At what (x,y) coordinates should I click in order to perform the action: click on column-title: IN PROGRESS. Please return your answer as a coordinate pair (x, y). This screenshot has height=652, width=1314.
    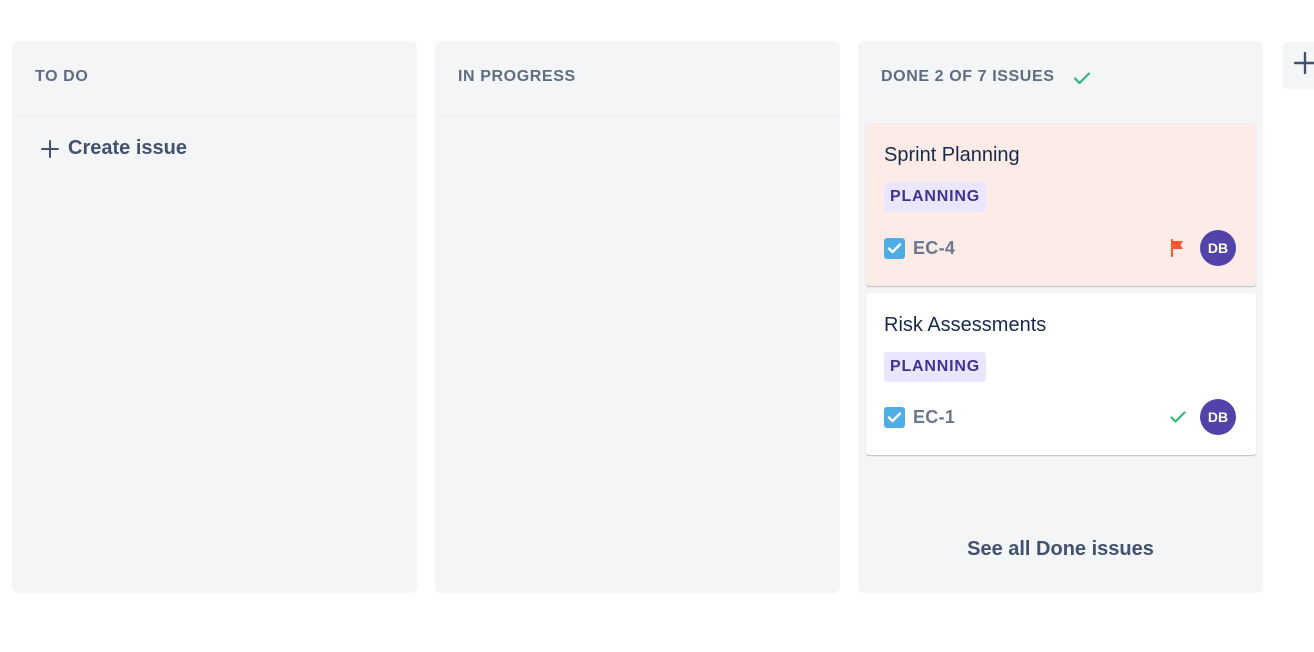
    Looking at the image, I should click on (517, 76).